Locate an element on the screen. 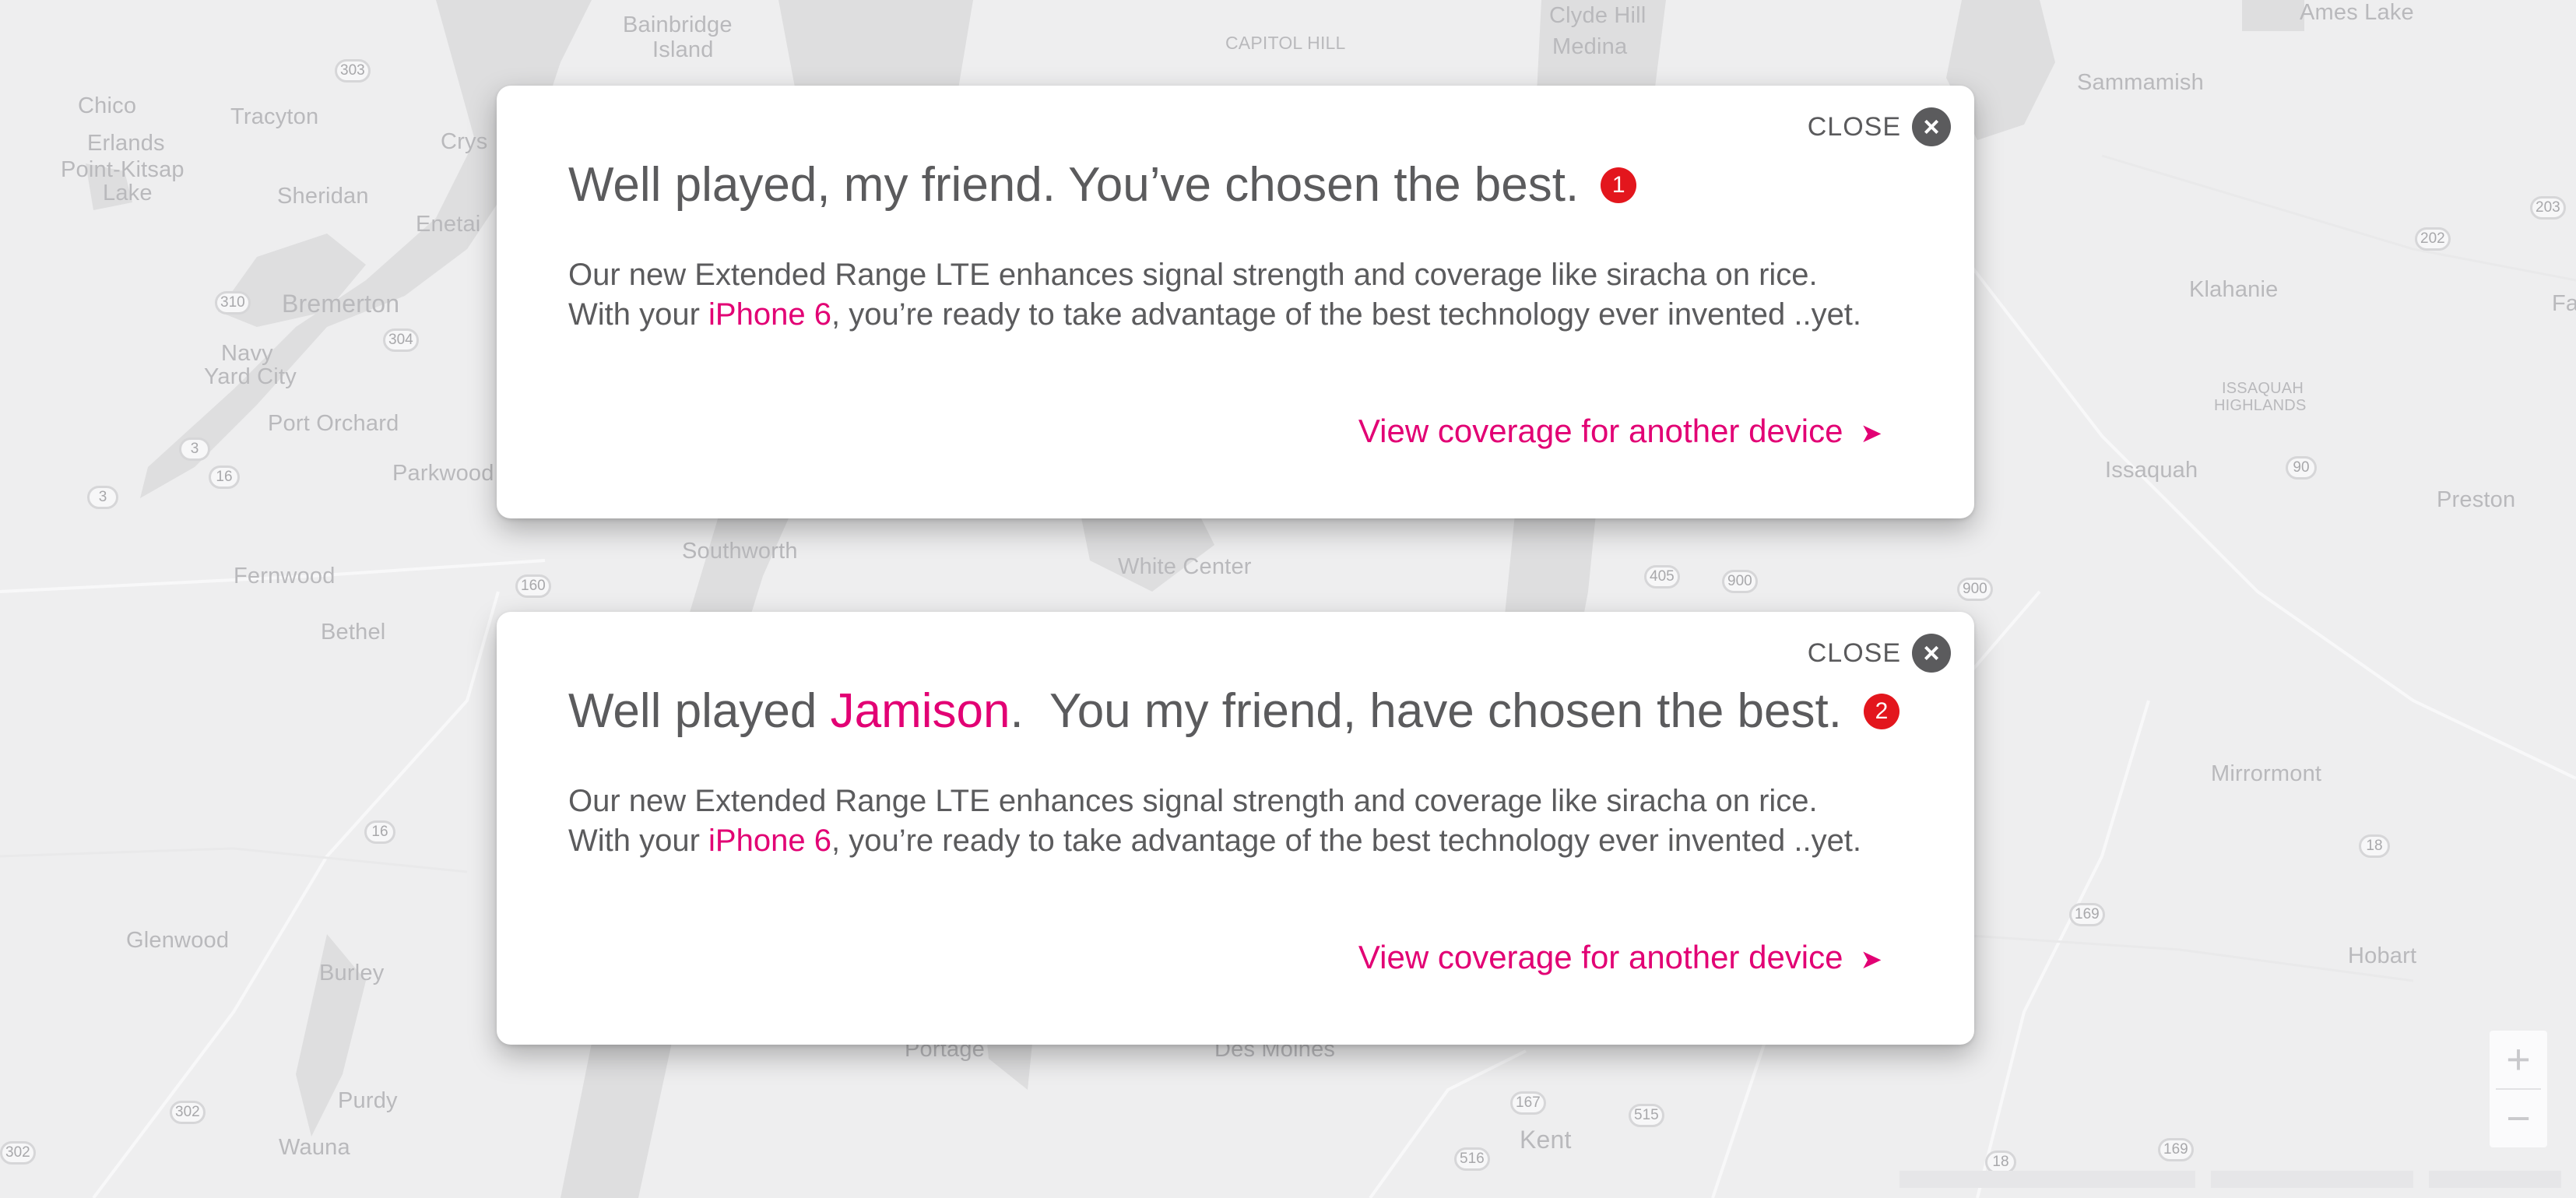 This screenshot has height=1198, width=2576. map-place-label: Erlands is located at coordinates (126, 143).